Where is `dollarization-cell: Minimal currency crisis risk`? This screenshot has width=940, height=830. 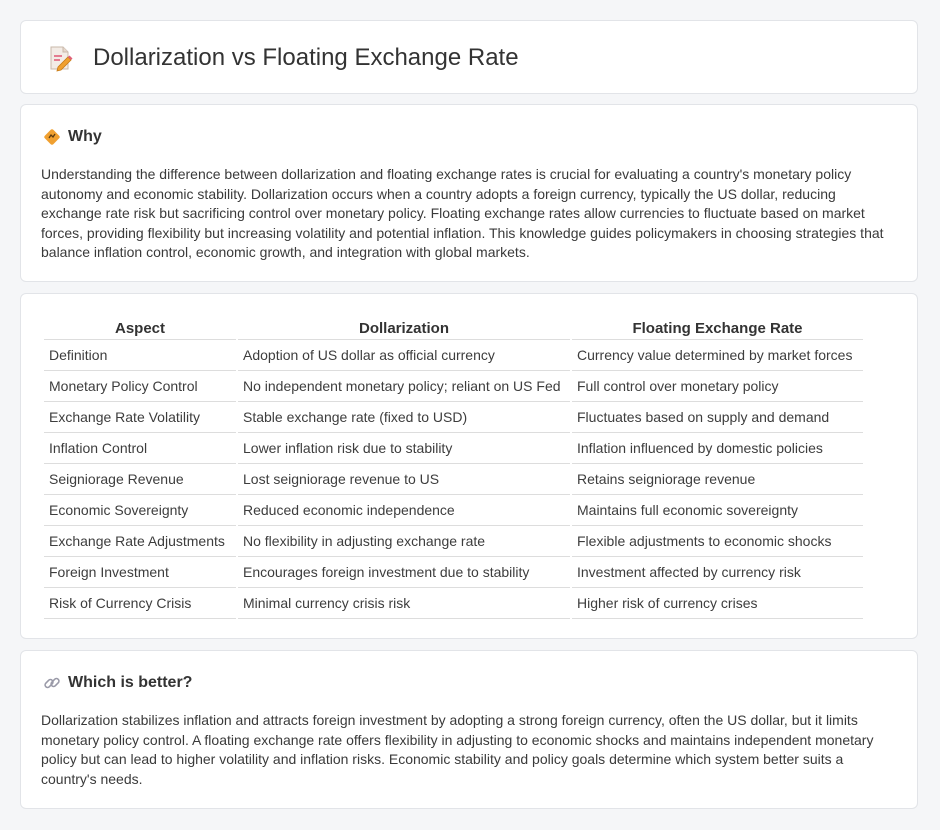 dollarization-cell: Minimal currency crisis risk is located at coordinates (404, 603).